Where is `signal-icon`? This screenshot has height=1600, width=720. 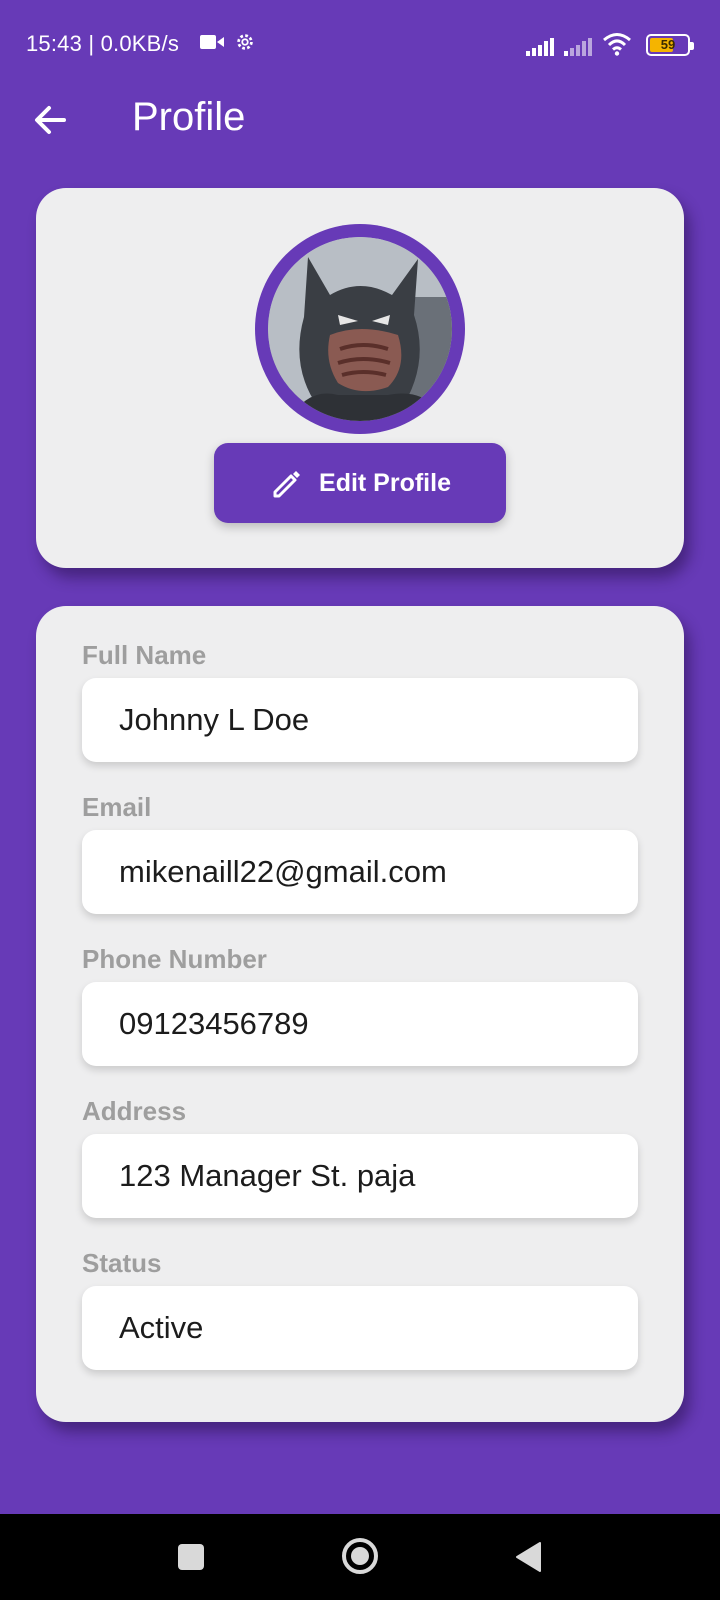
signal-icon is located at coordinates (540, 47).